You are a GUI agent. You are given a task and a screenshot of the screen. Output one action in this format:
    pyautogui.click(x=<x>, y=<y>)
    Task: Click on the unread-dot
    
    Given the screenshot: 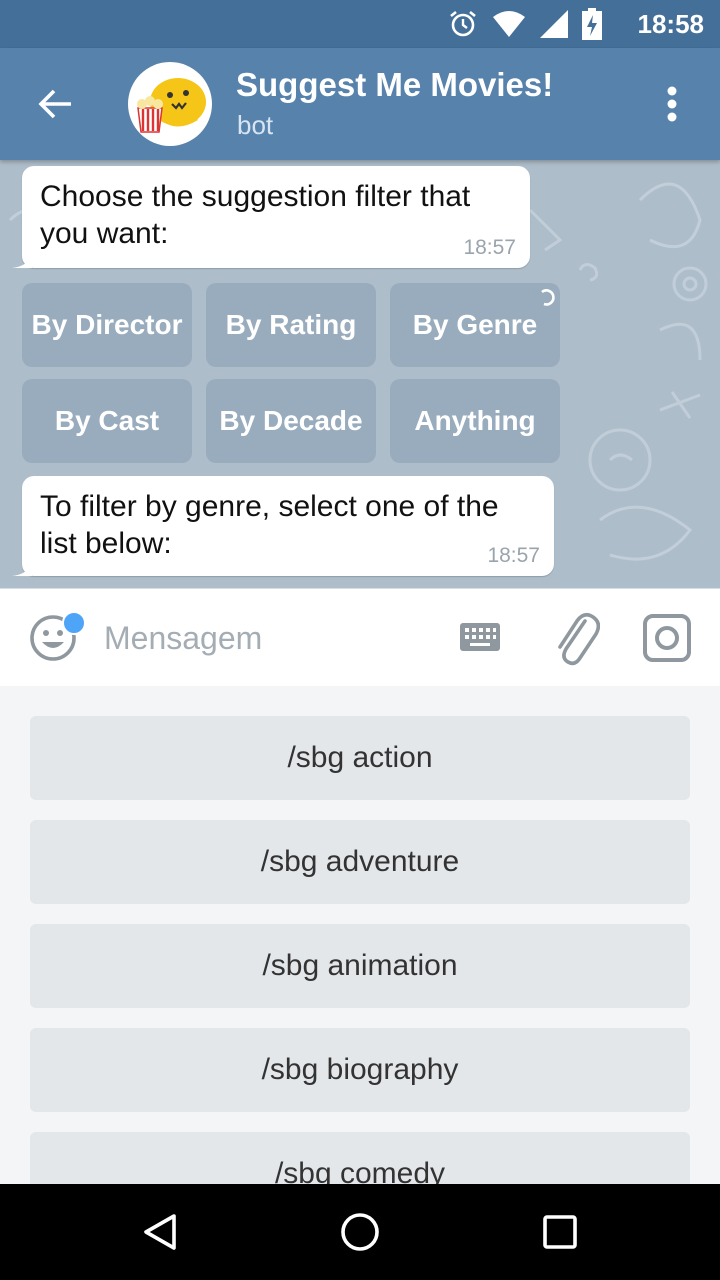 What is the action you would take?
    pyautogui.click(x=74, y=623)
    